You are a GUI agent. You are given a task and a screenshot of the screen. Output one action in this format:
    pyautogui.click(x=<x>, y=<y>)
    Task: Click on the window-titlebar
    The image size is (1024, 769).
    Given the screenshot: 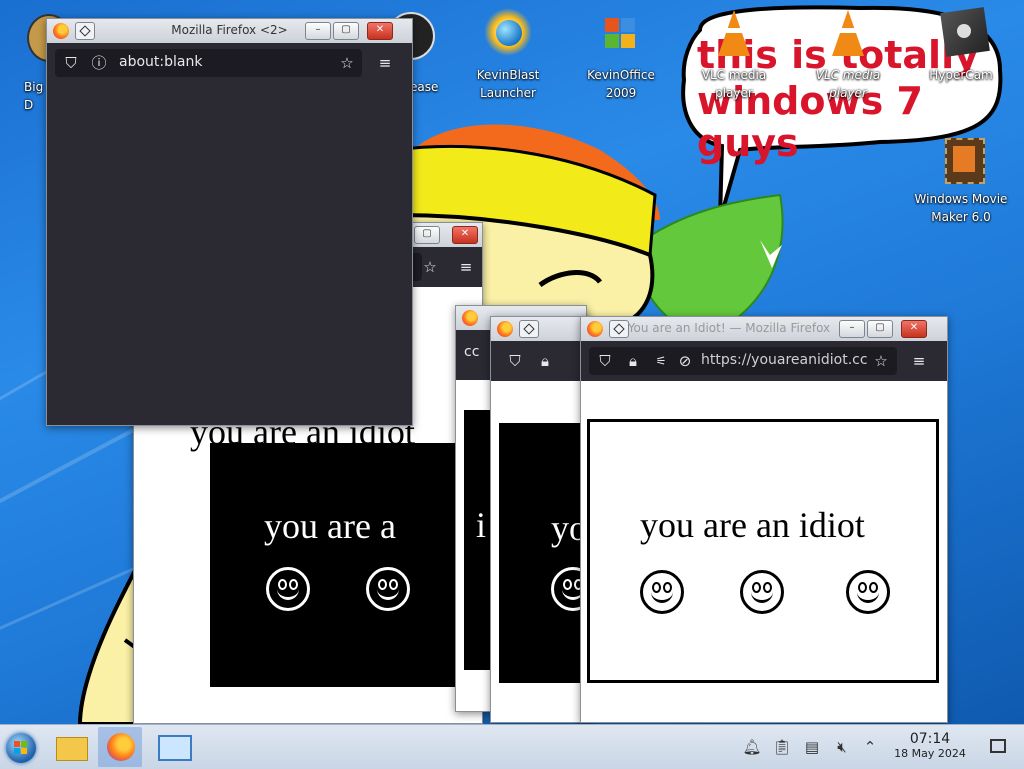 What is the action you would take?
    pyautogui.click(x=541, y=329)
    